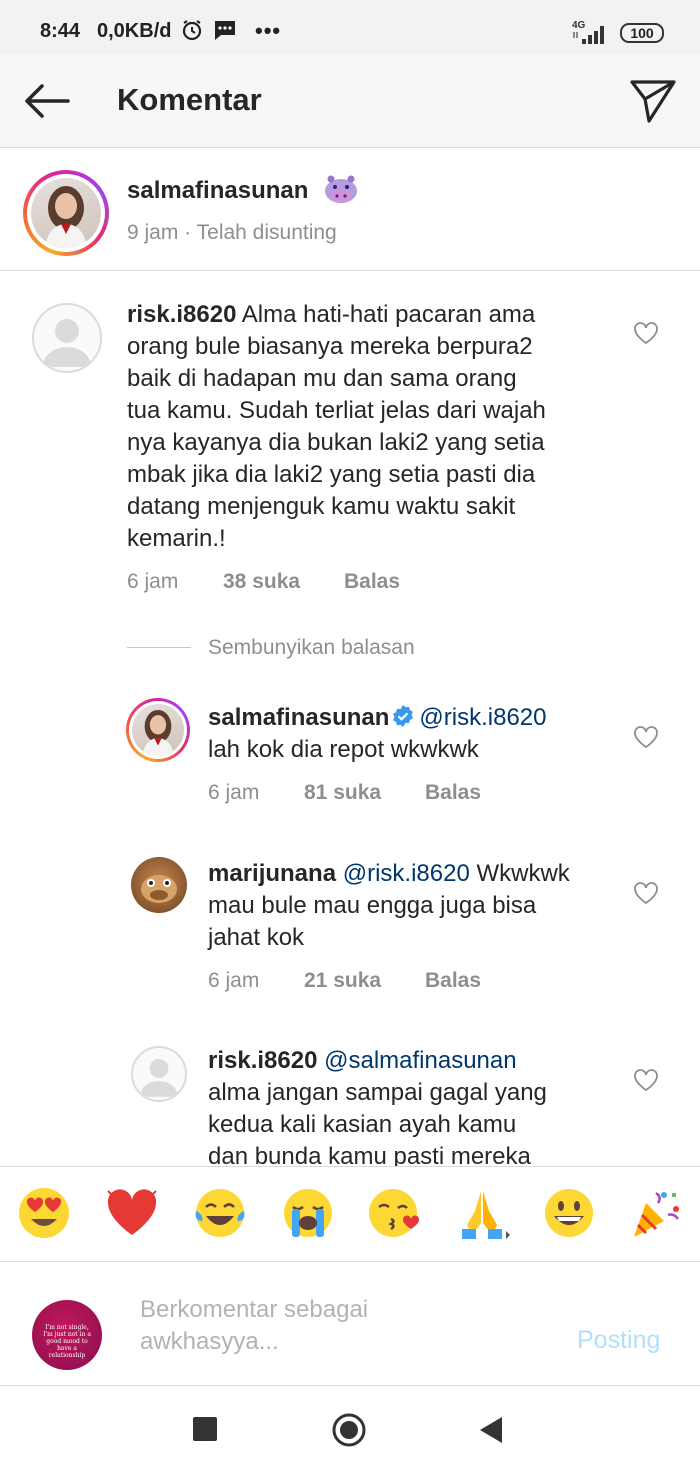  I want to click on status-time: 8:44, so click(60, 31).